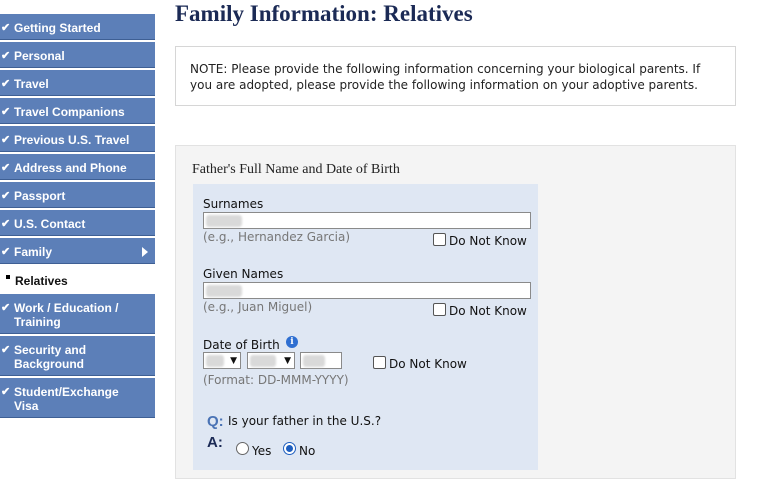  Describe the element at coordinates (39, 56) in the screenshot. I see `sidebar-item-label: Personal` at that location.